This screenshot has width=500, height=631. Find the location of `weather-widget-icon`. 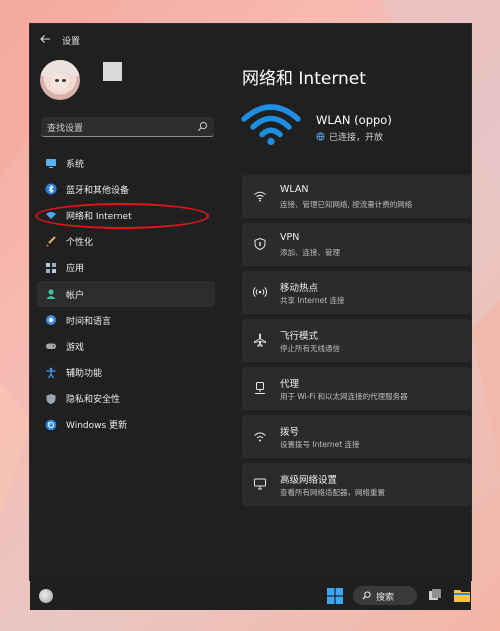

weather-widget-icon is located at coordinates (46, 596).